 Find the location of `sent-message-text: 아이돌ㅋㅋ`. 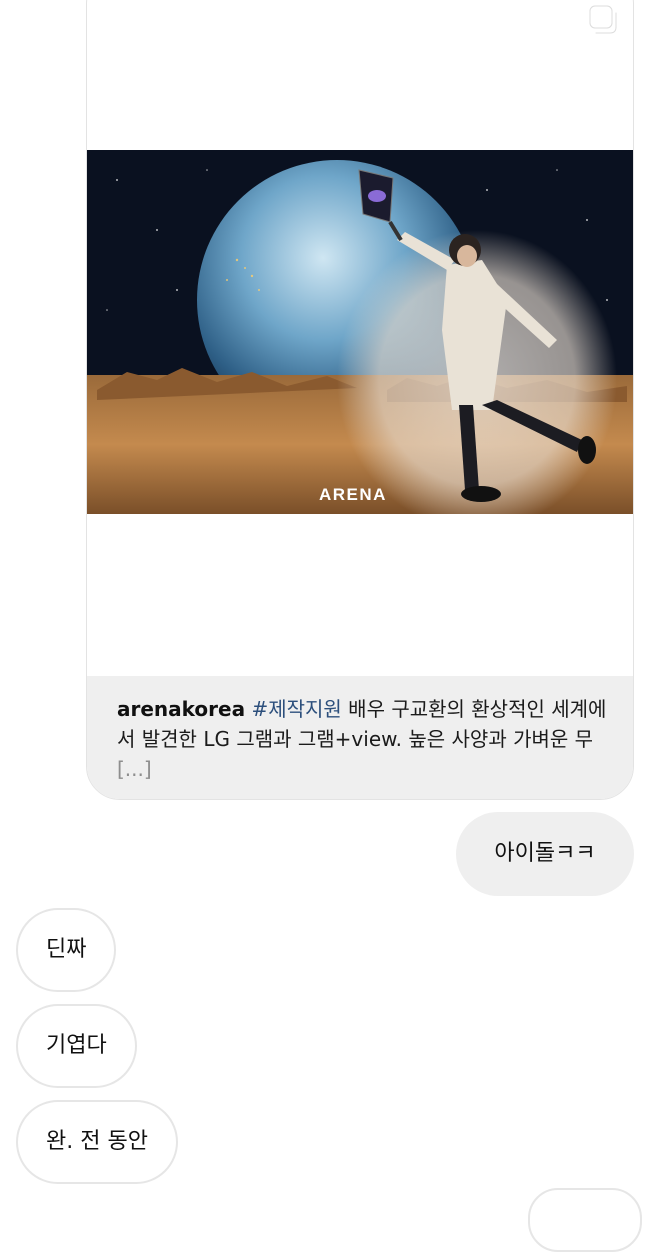

sent-message-text: 아이돌ㅋㅋ is located at coordinates (545, 853).